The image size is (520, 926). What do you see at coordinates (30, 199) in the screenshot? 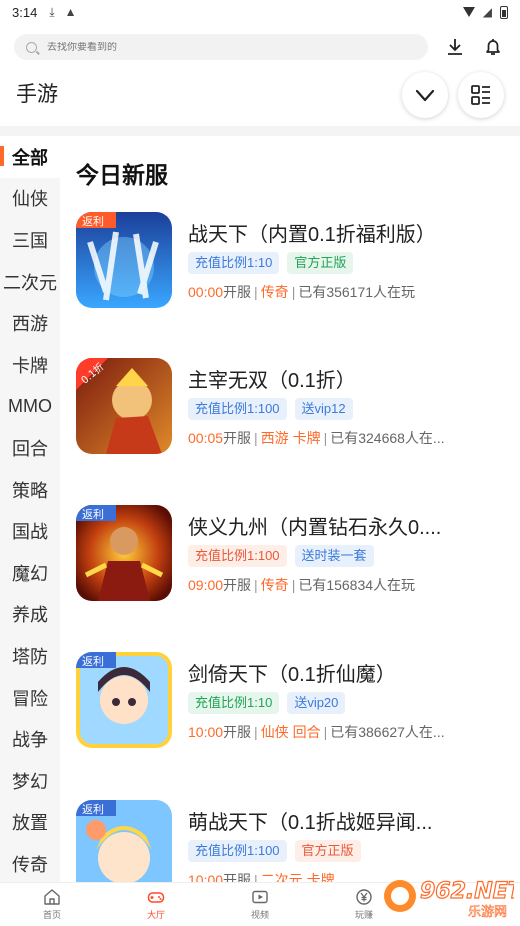
I see `sidebar-item-xianxia: 仙侠` at bounding box center [30, 199].